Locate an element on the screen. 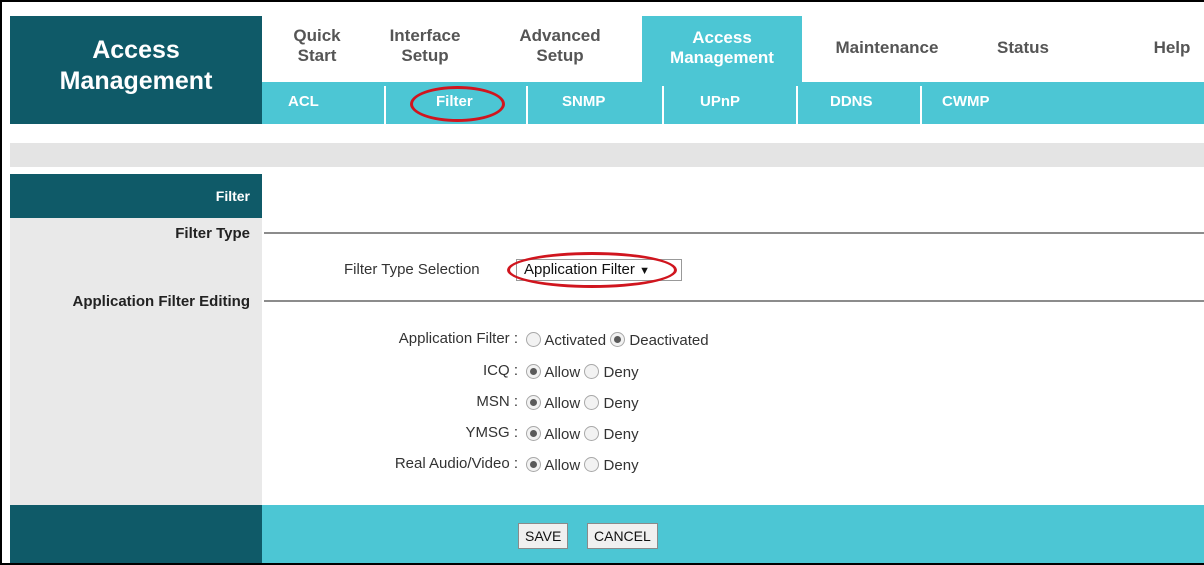 The image size is (1204, 565). app-filter-options: Activated Deactivated is located at coordinates (617, 340).